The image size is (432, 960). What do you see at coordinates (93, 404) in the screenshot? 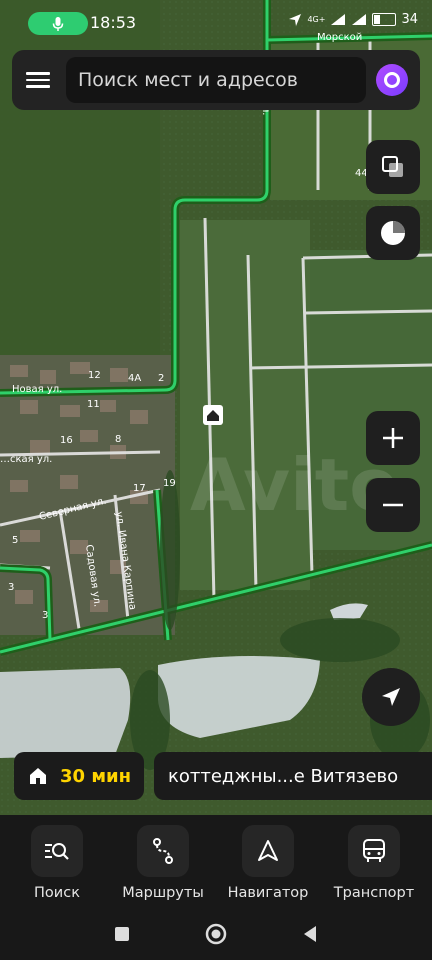
I see `house-number: 11` at bounding box center [93, 404].